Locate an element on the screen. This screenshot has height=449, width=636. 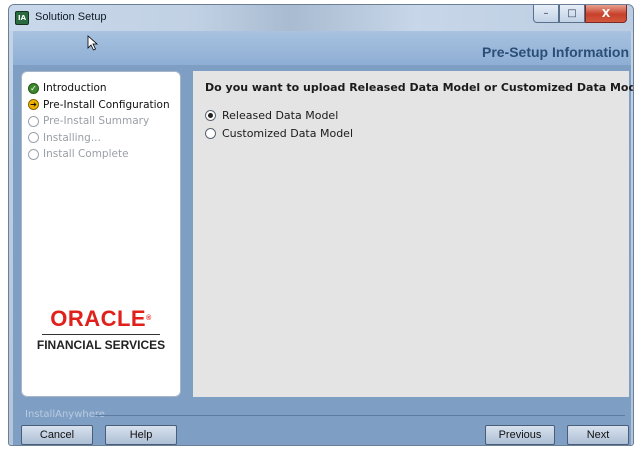
radio-button-selected is located at coordinates (210, 115).